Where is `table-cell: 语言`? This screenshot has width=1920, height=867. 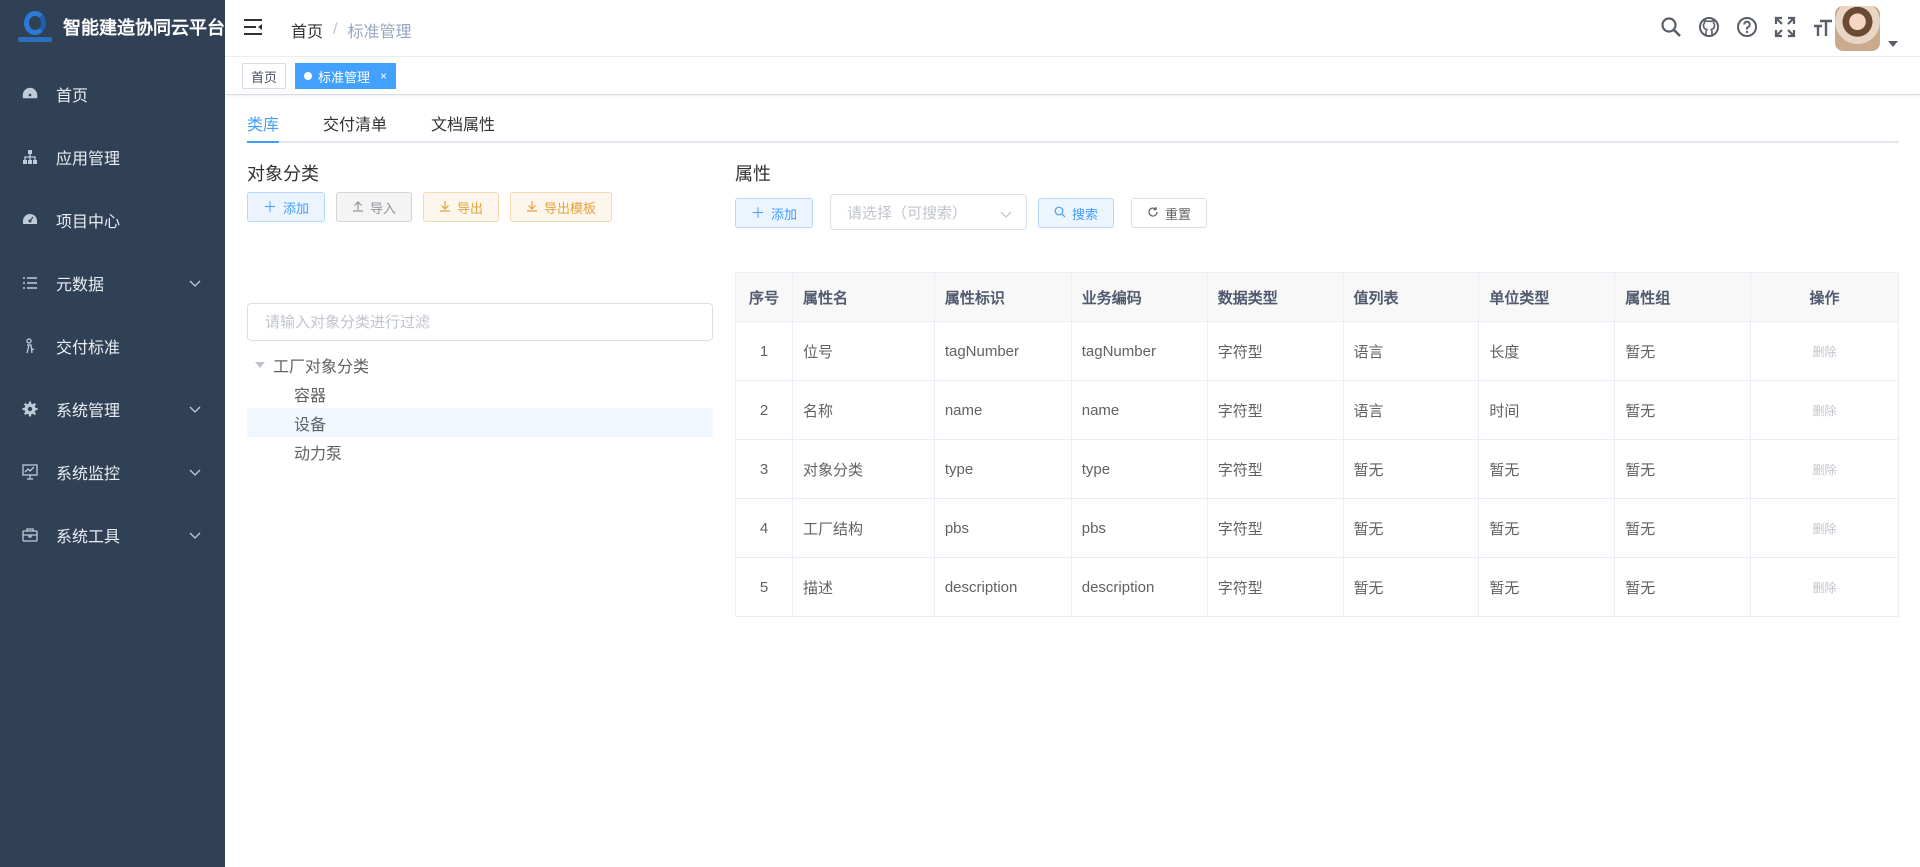
table-cell: 语言 is located at coordinates (1411, 351).